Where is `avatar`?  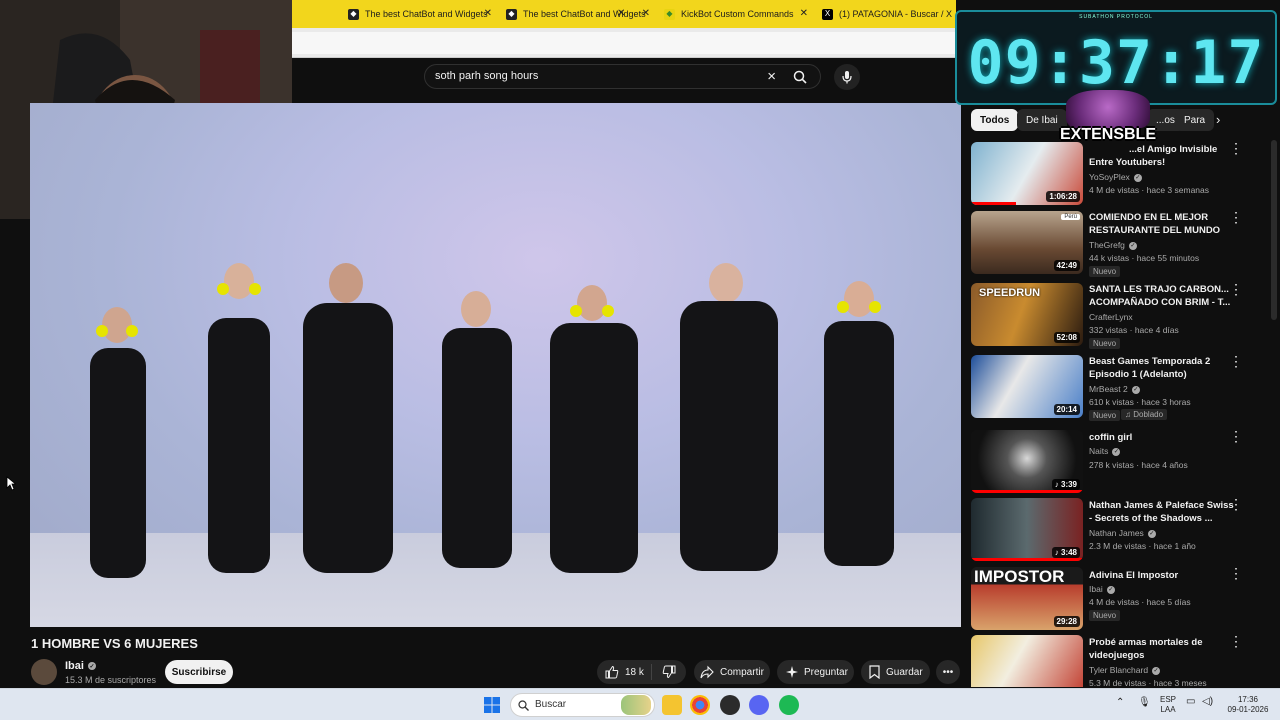
avatar is located at coordinates (44, 672).